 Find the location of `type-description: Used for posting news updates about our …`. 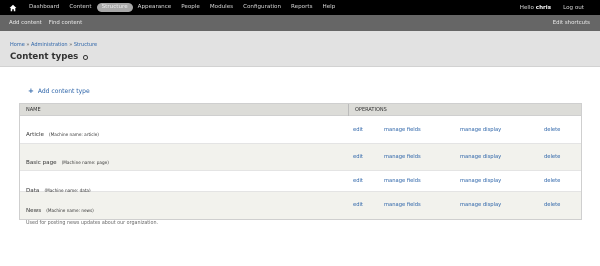

type-description: Used for posting news updates about our … is located at coordinates (92, 223).